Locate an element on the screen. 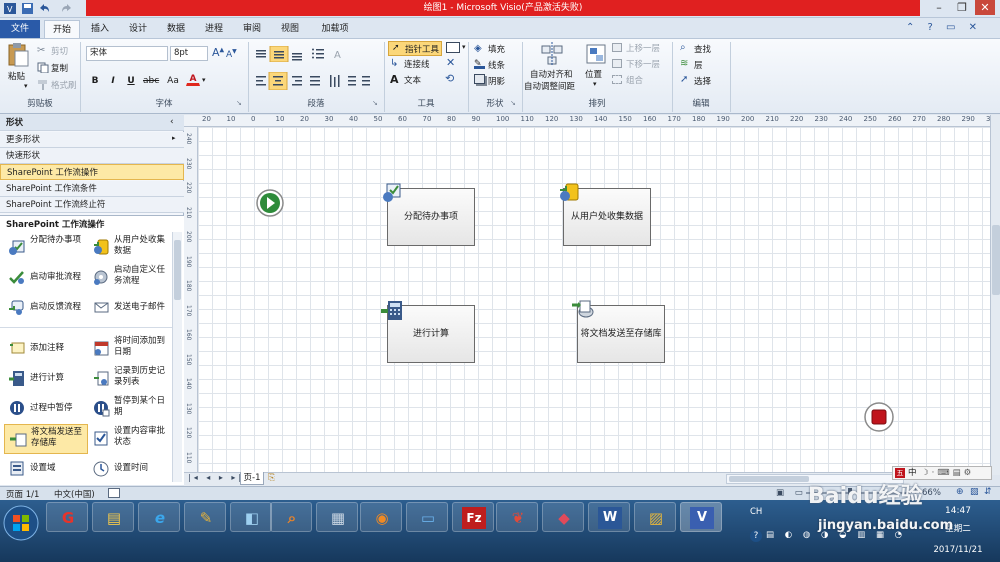 The height and width of the screenshot is (562, 1000). pan-zoom-icon: ▧ is located at coordinates (974, 492).